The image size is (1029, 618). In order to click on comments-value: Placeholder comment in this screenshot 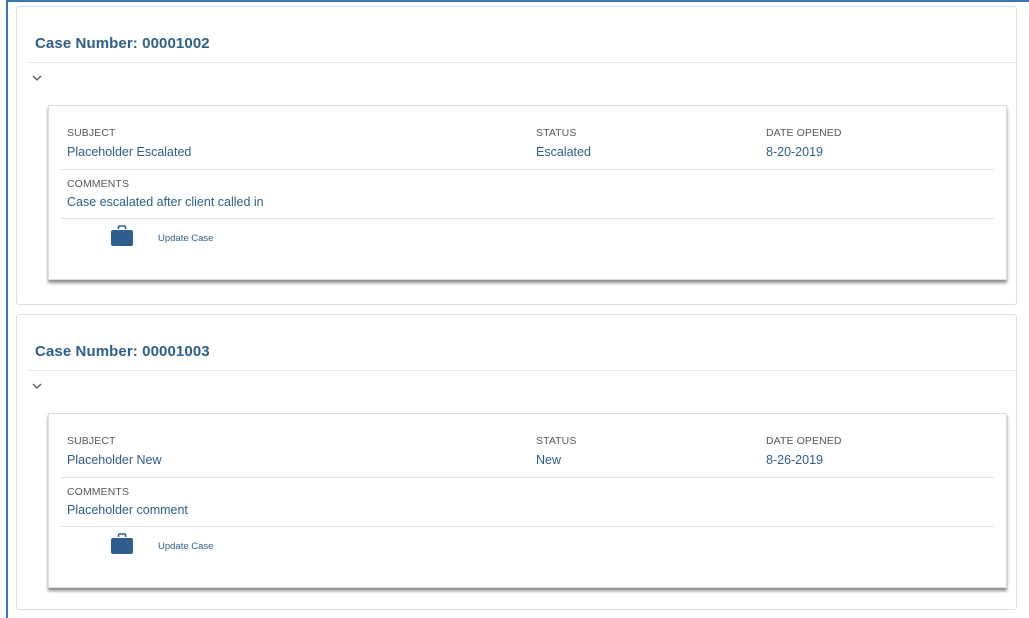, I will do `click(127, 510)`.